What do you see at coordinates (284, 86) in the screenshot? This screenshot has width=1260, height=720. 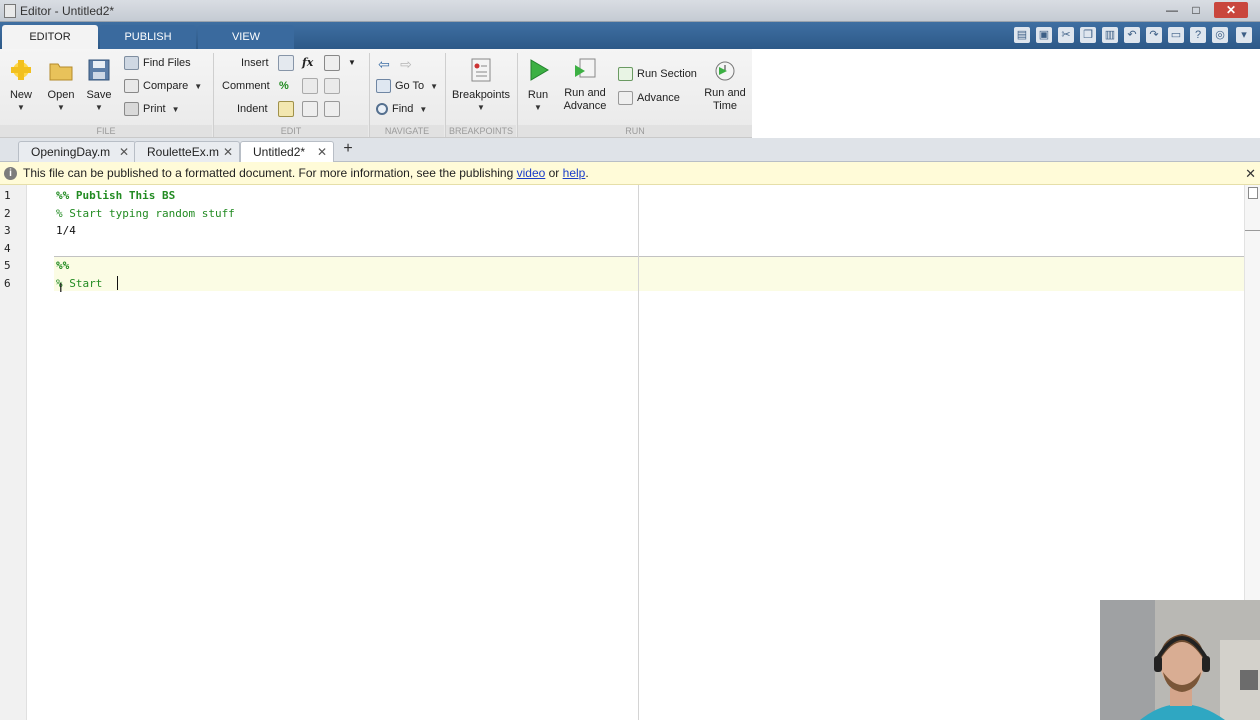 I see `comment-percent-icon: %` at bounding box center [284, 86].